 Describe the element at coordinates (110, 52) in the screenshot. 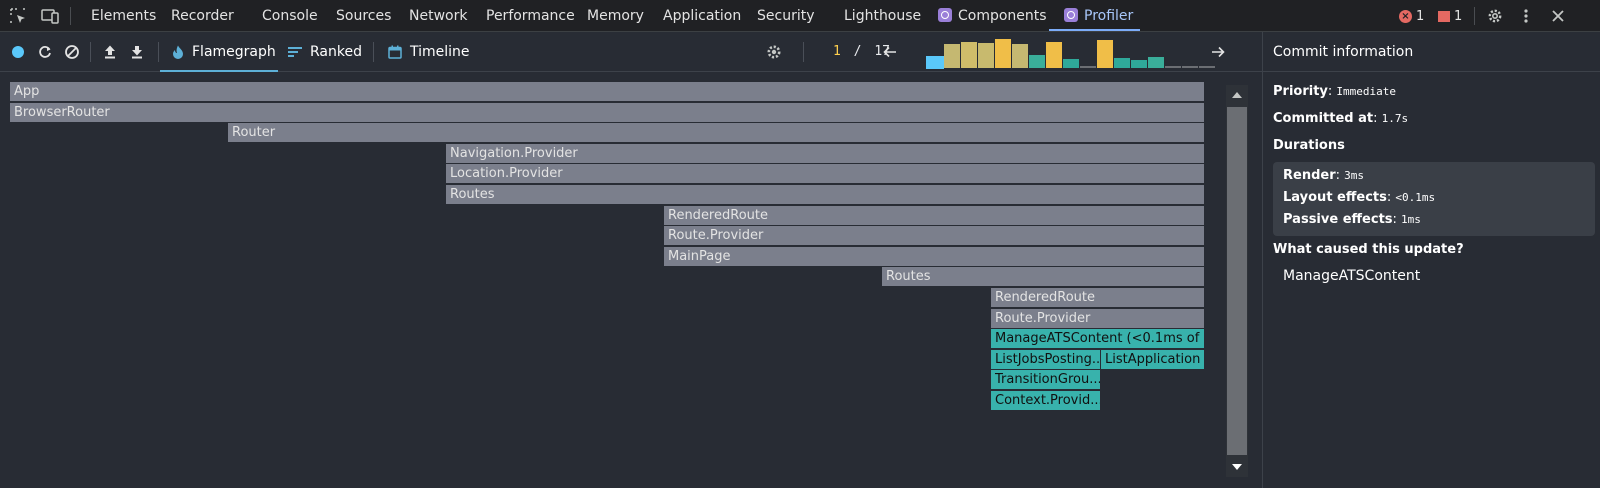

I see `load-profile-icon` at that location.